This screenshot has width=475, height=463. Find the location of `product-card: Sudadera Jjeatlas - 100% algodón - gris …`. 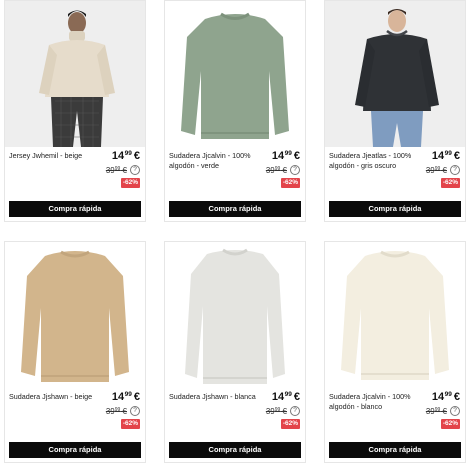

product-card: Sudadera Jjeatlas - 100% algodón - gris … is located at coordinates (395, 111).